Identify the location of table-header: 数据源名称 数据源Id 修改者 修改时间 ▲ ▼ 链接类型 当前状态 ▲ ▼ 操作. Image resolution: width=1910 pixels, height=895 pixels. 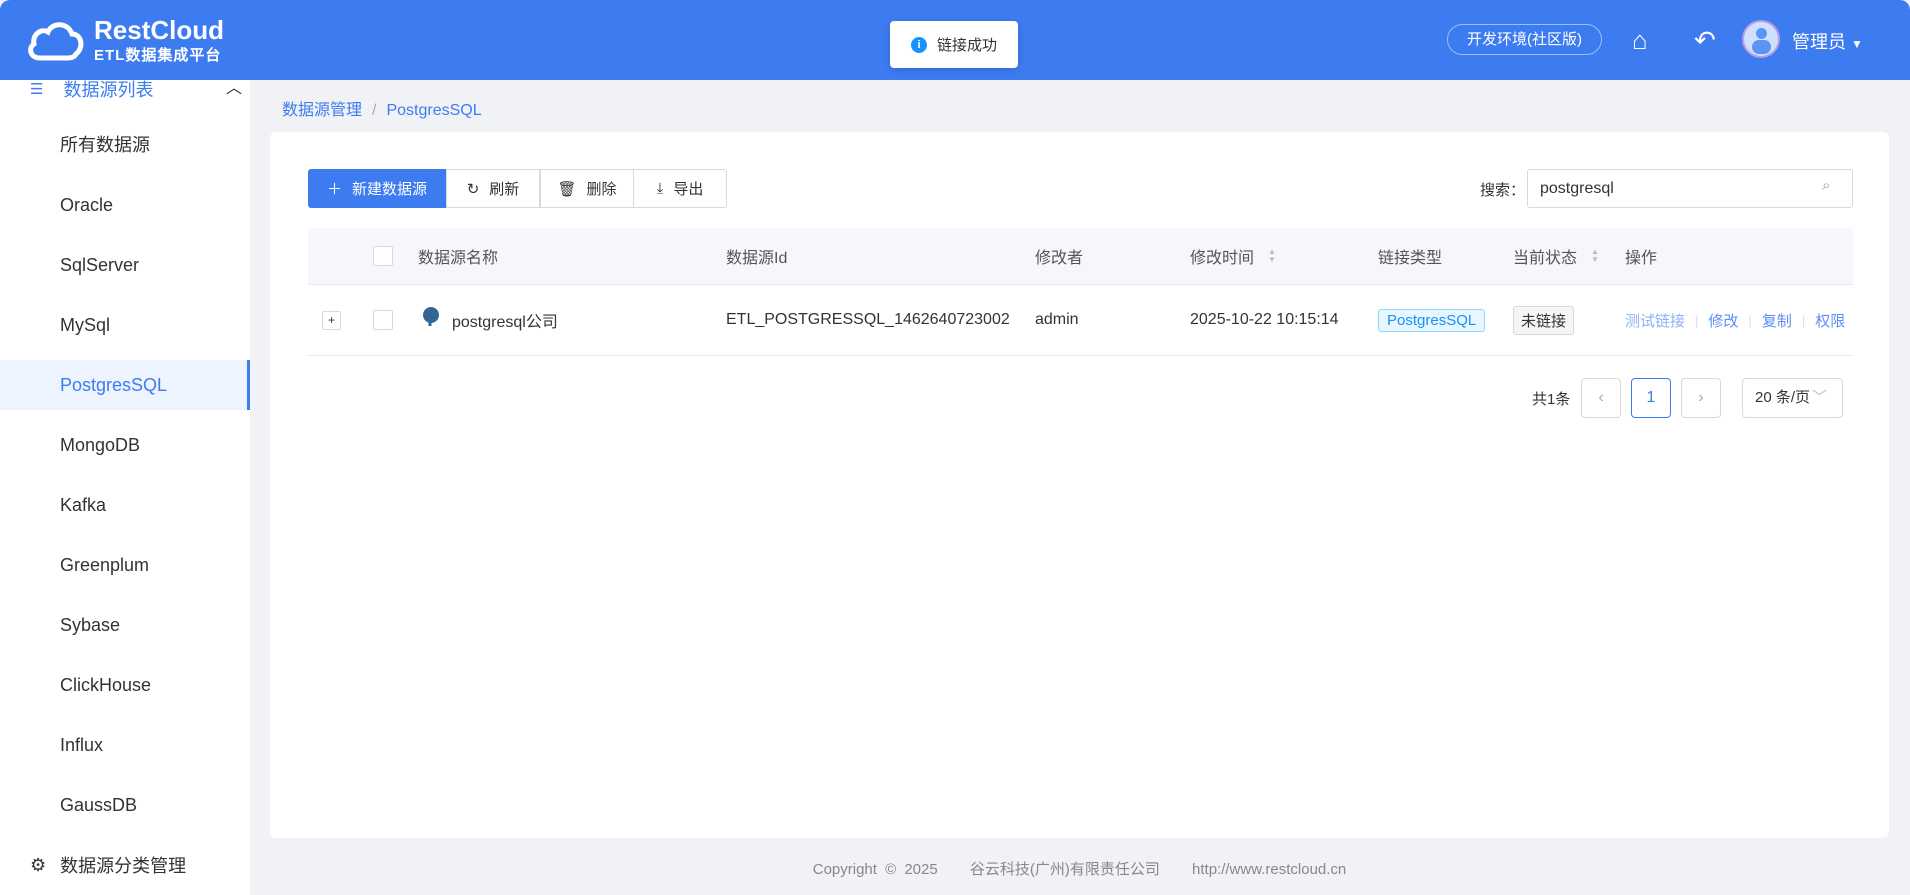
(1080, 256).